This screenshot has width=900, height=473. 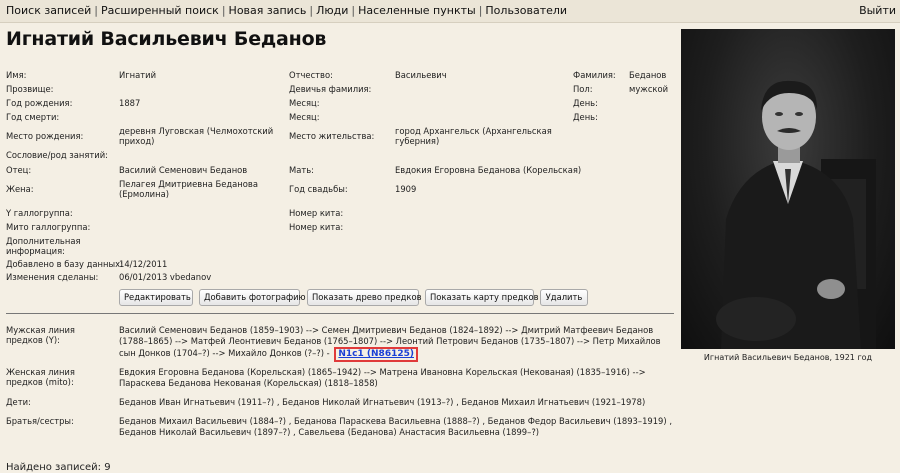 What do you see at coordinates (40, 421) in the screenshot?
I see `label-siblings: Братья/сестры:` at bounding box center [40, 421].